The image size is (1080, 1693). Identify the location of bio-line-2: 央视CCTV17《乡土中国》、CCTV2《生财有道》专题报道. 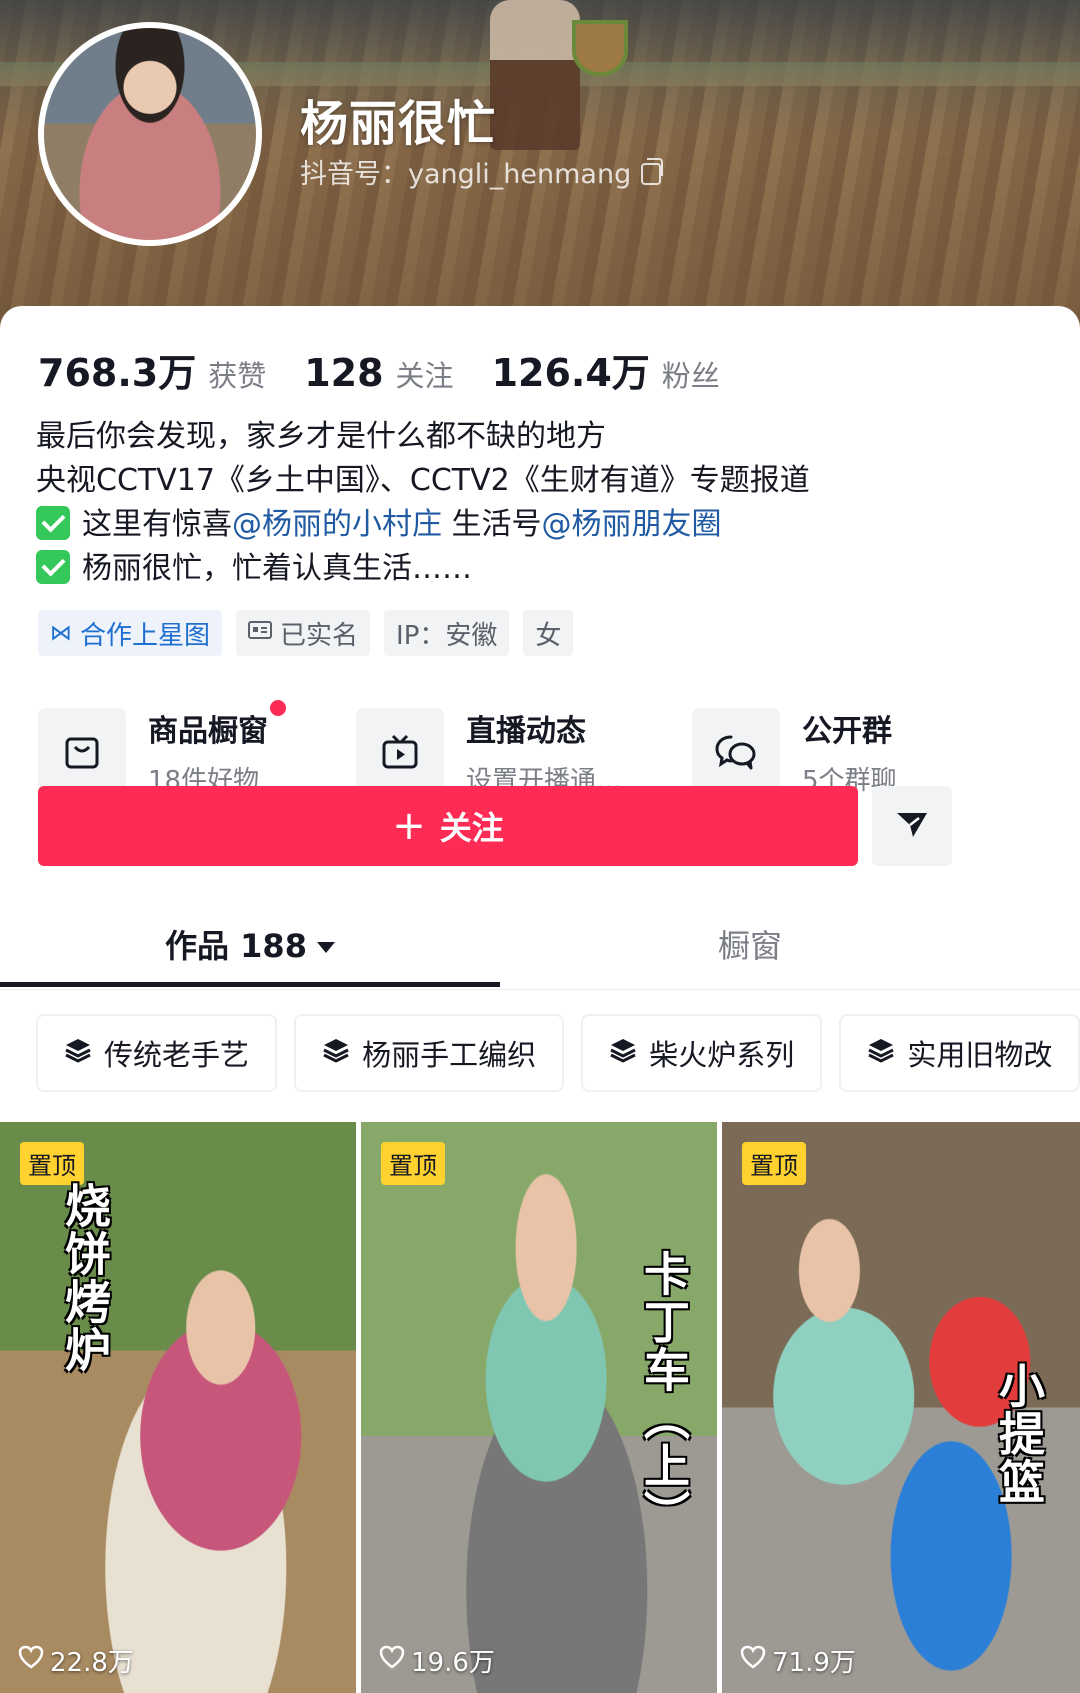
(423, 480).